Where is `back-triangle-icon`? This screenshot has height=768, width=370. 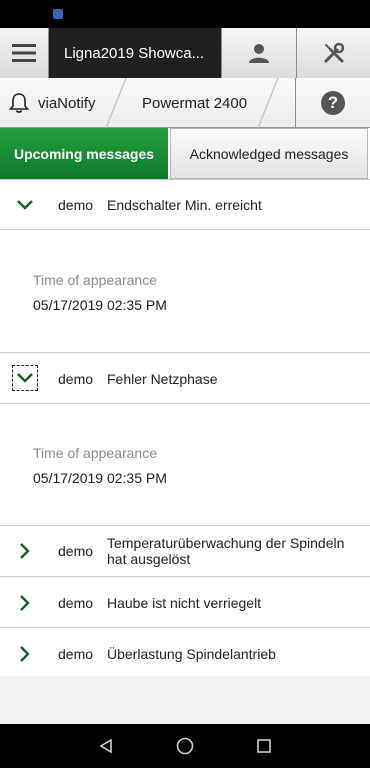
back-triangle-icon is located at coordinates (105, 746).